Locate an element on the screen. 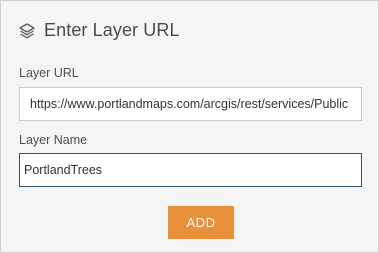 The width and height of the screenshot is (379, 253). layers-icon is located at coordinates (27, 31).